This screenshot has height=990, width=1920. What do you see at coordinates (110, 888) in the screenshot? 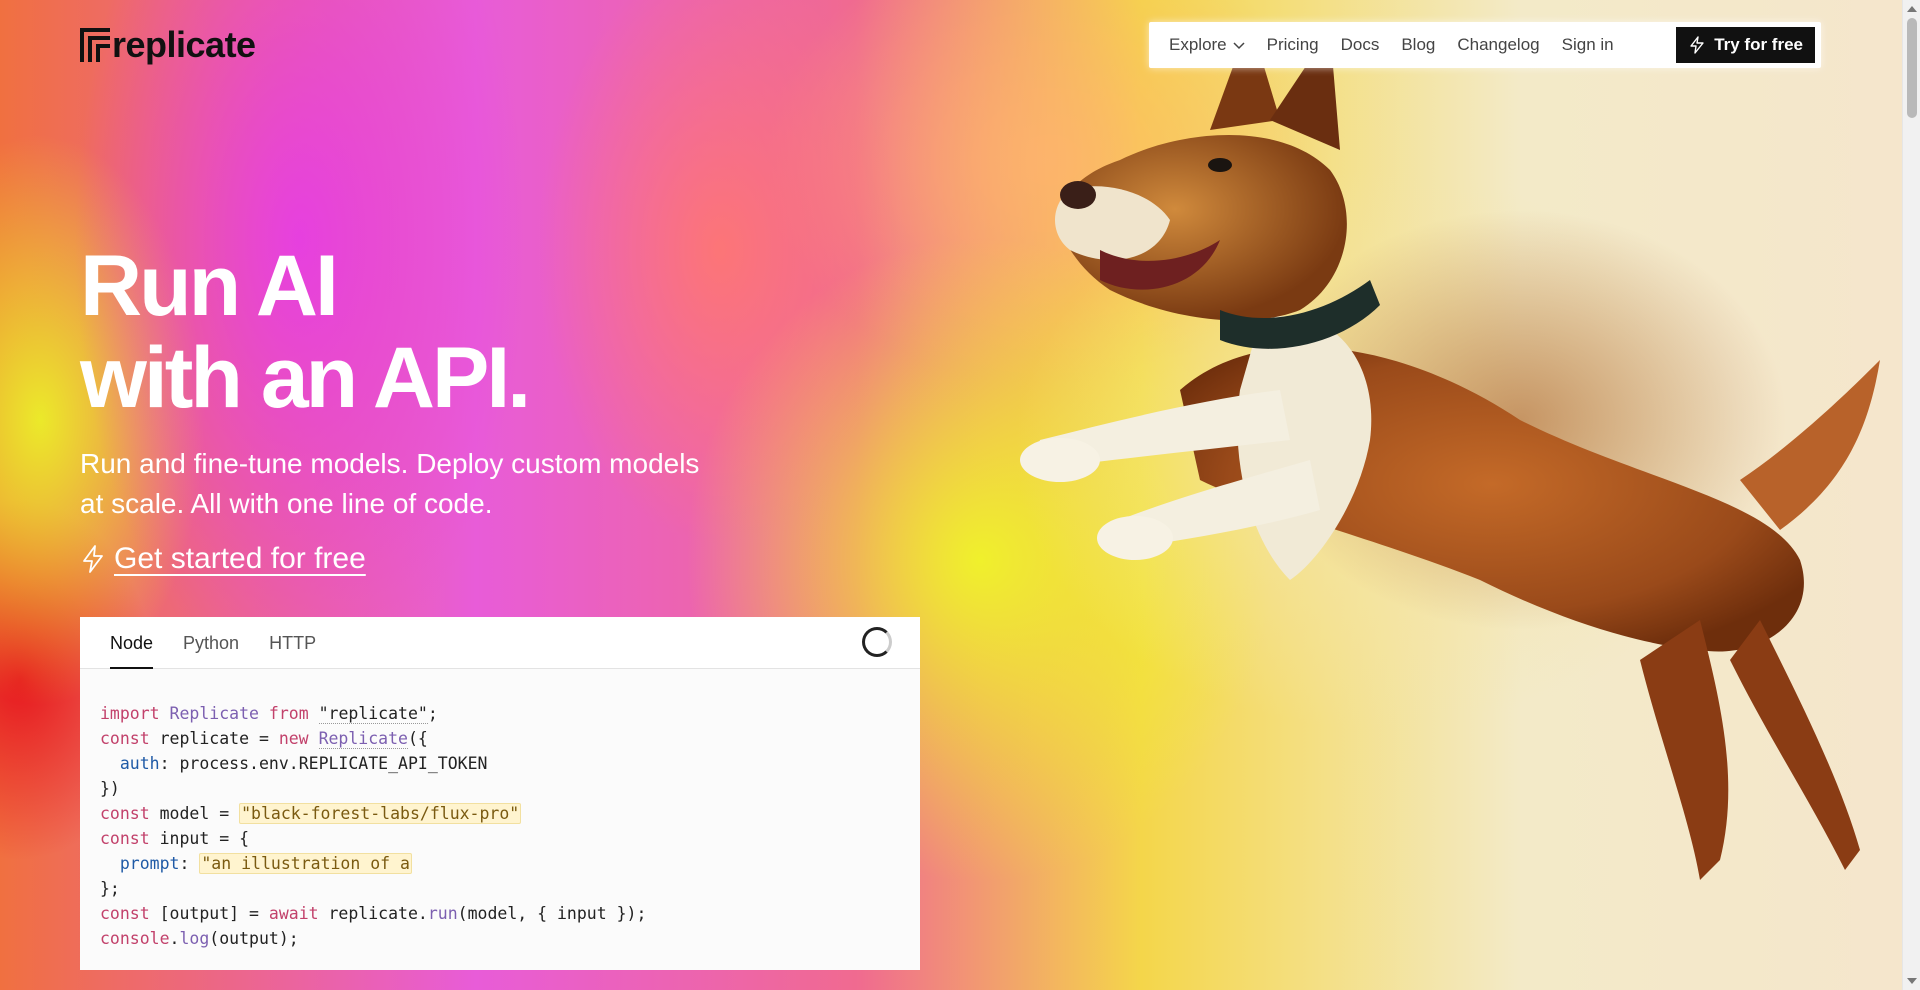
I see `code-line-8: };` at bounding box center [110, 888].